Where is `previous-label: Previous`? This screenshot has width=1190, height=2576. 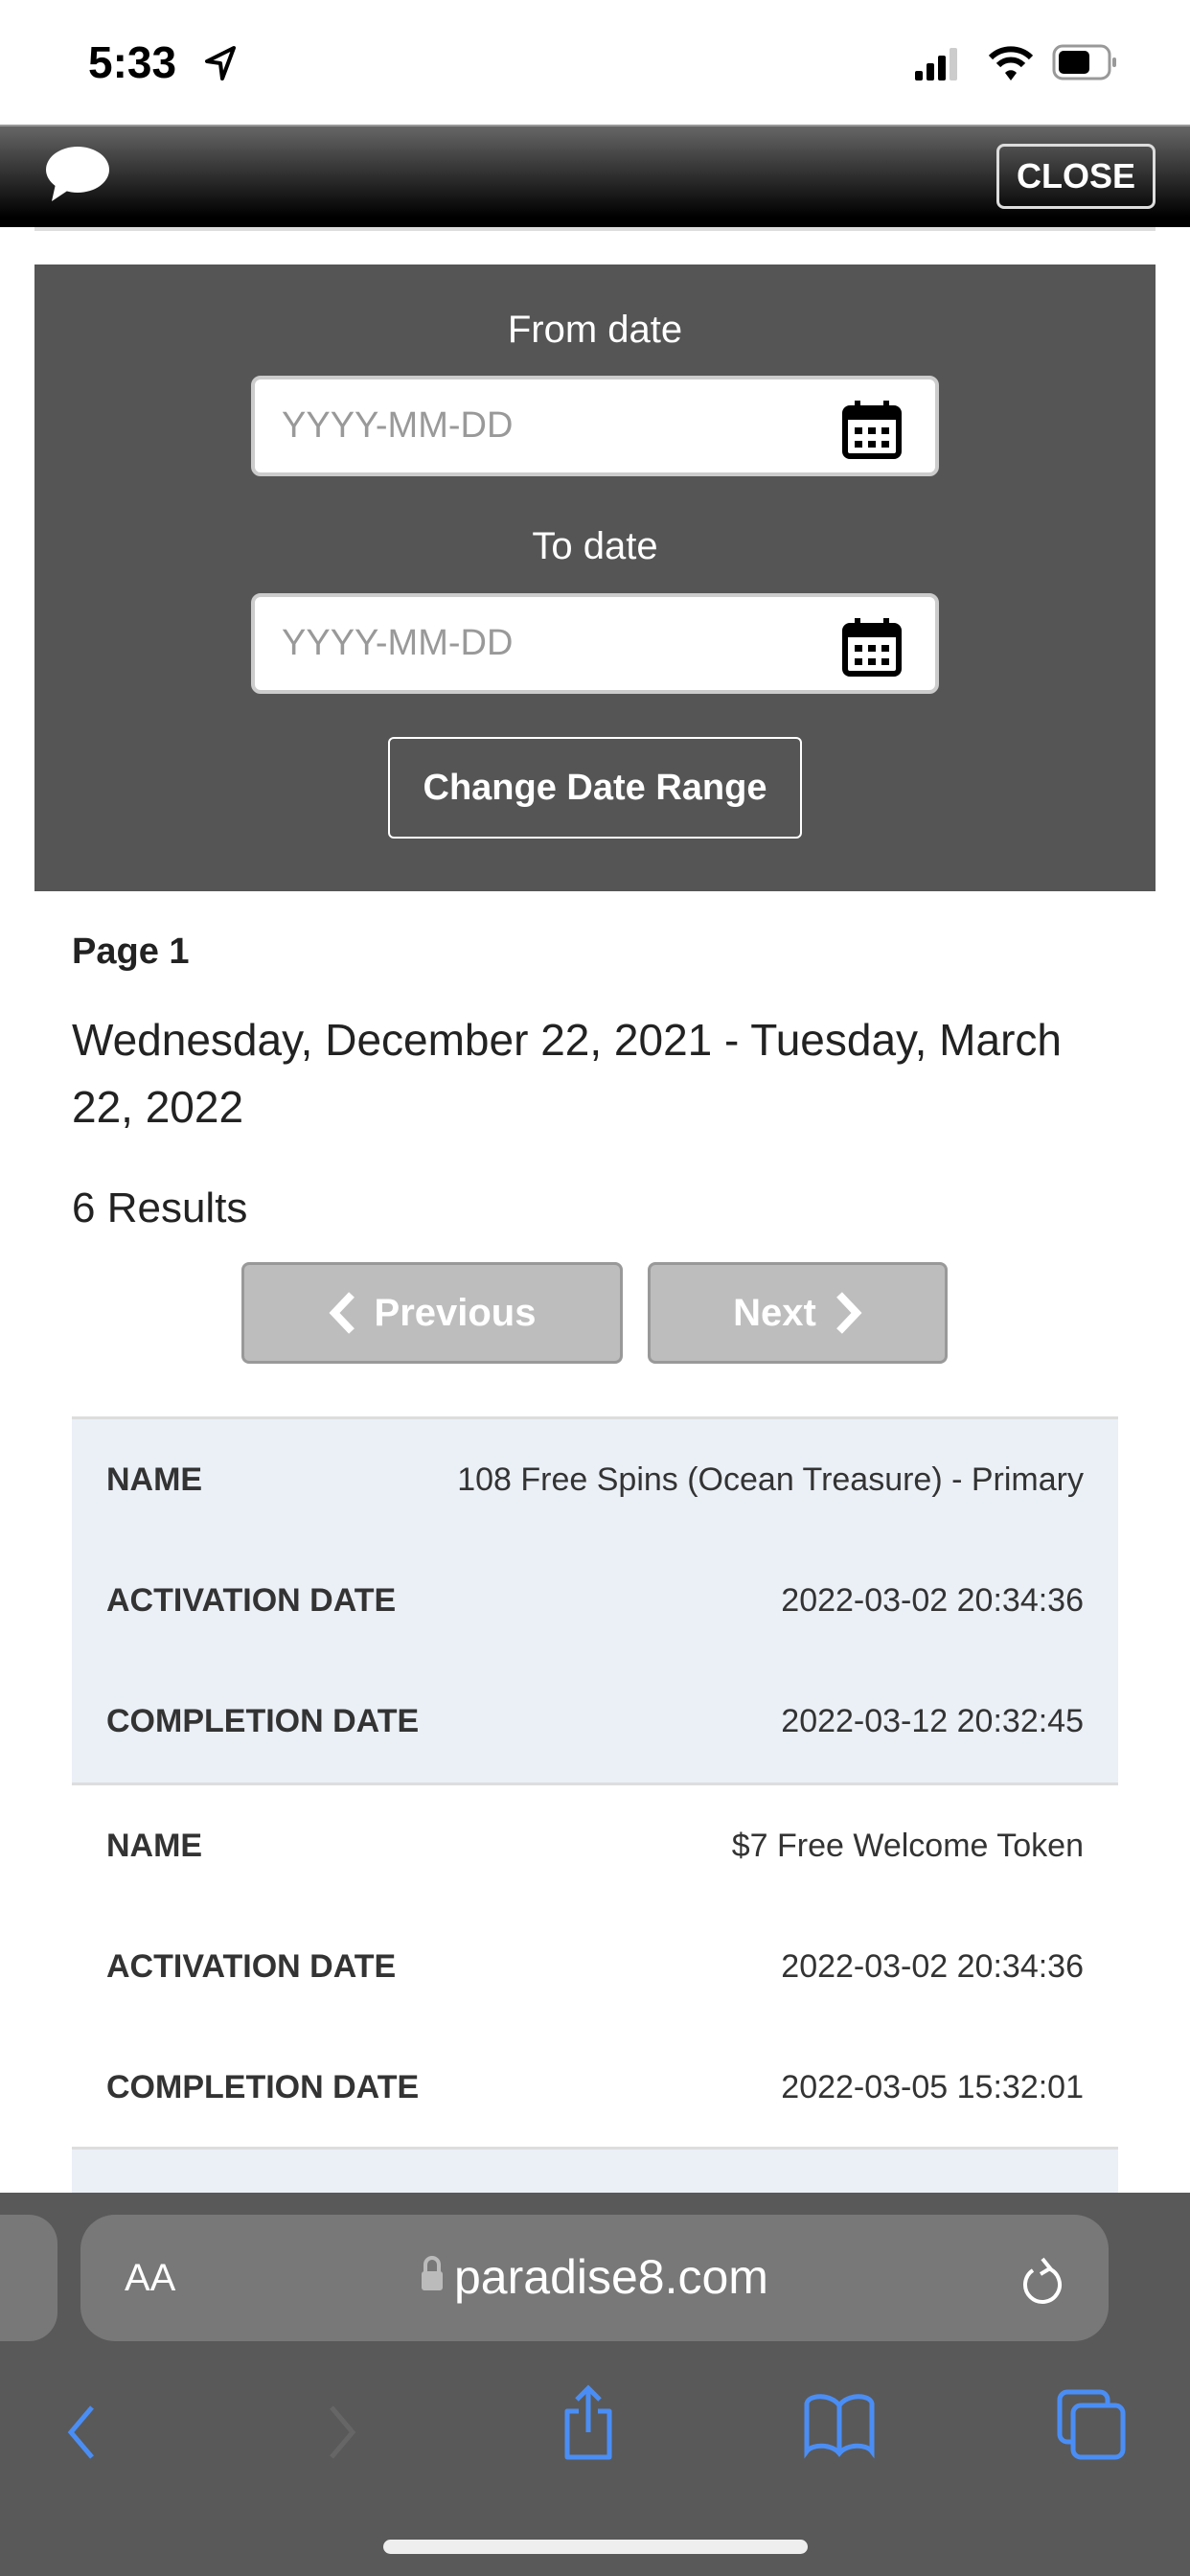 previous-label: Previous is located at coordinates (456, 1312).